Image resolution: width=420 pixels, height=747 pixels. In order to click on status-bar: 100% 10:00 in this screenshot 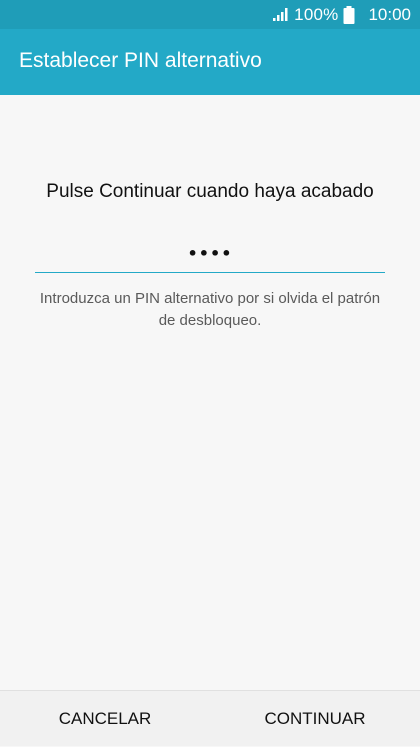, I will do `click(210, 14)`.